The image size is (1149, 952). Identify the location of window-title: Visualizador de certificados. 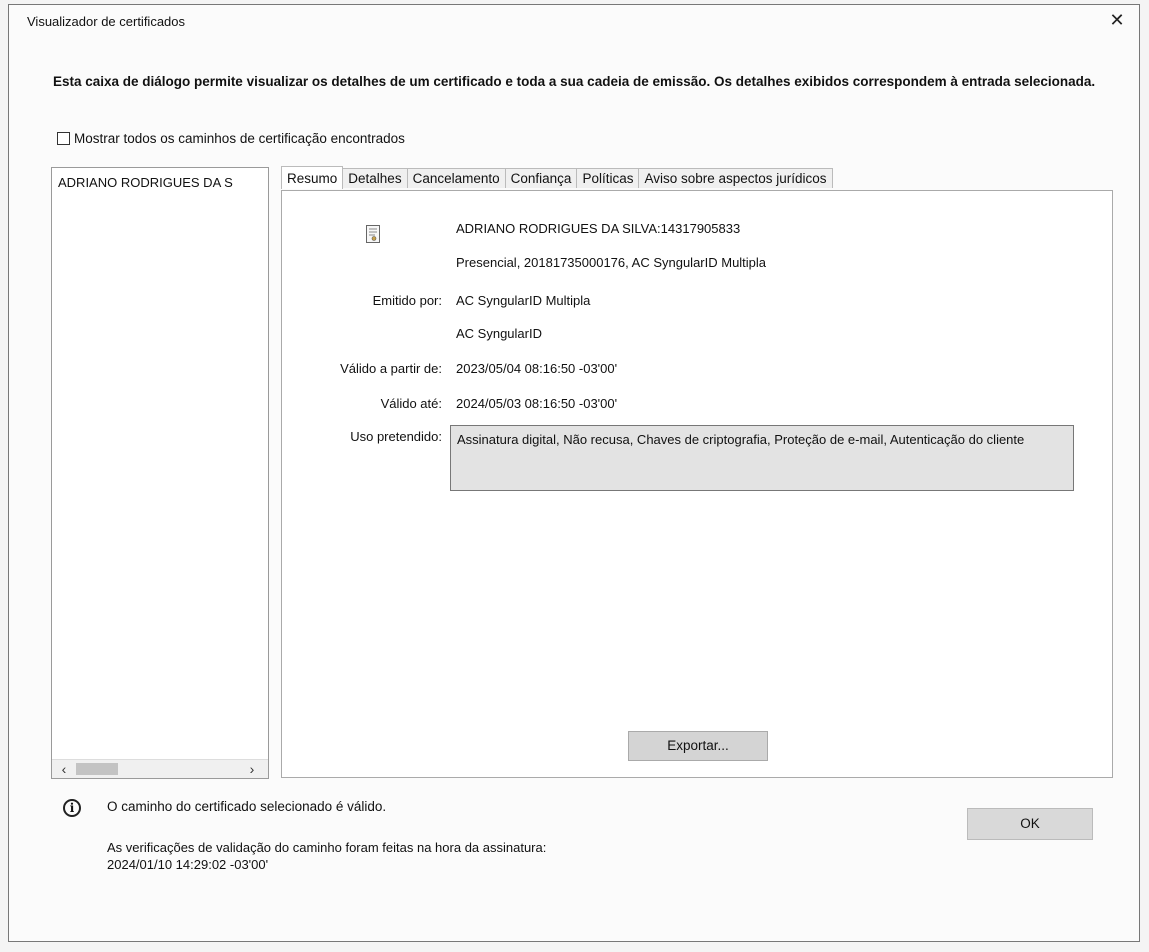
(106, 21).